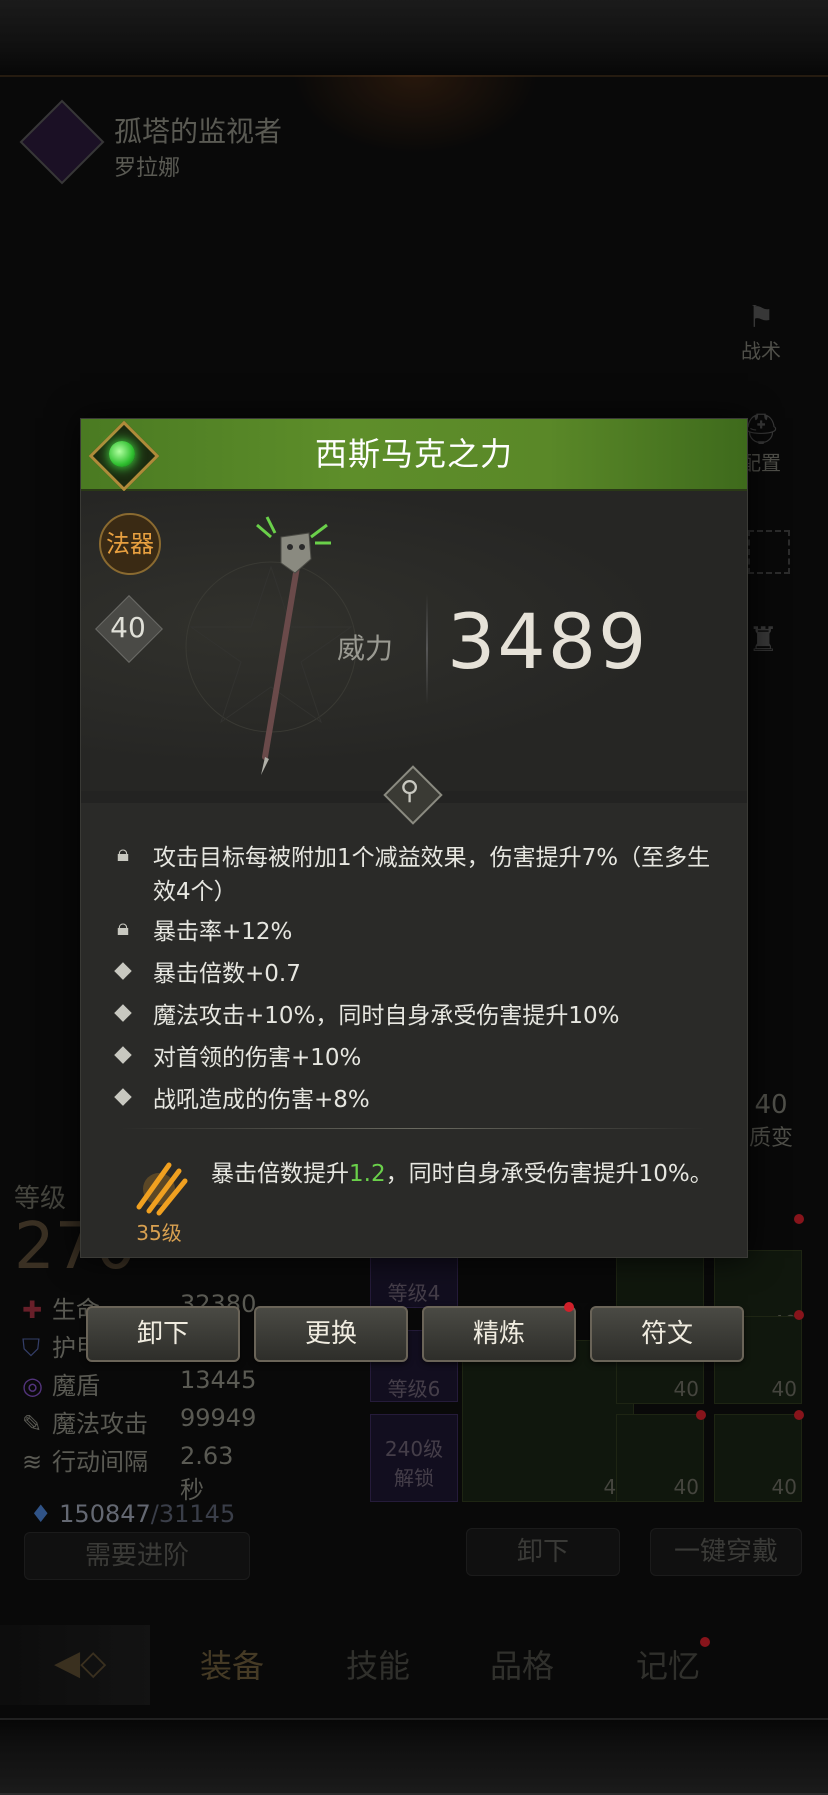 The image size is (828, 1795). I want to click on attribute-row: ◆ 对首领的伤害+10%, so click(411, 1058).